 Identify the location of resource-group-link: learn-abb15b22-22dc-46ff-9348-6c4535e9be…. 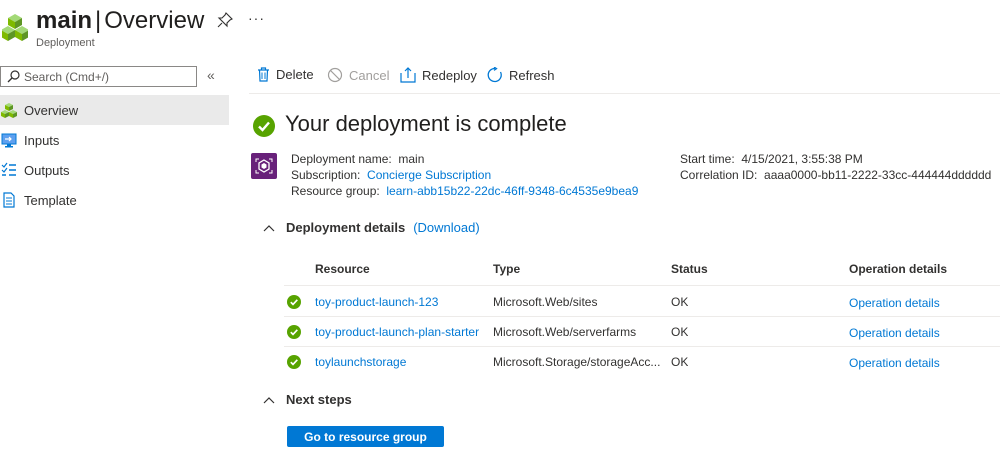
(512, 191).